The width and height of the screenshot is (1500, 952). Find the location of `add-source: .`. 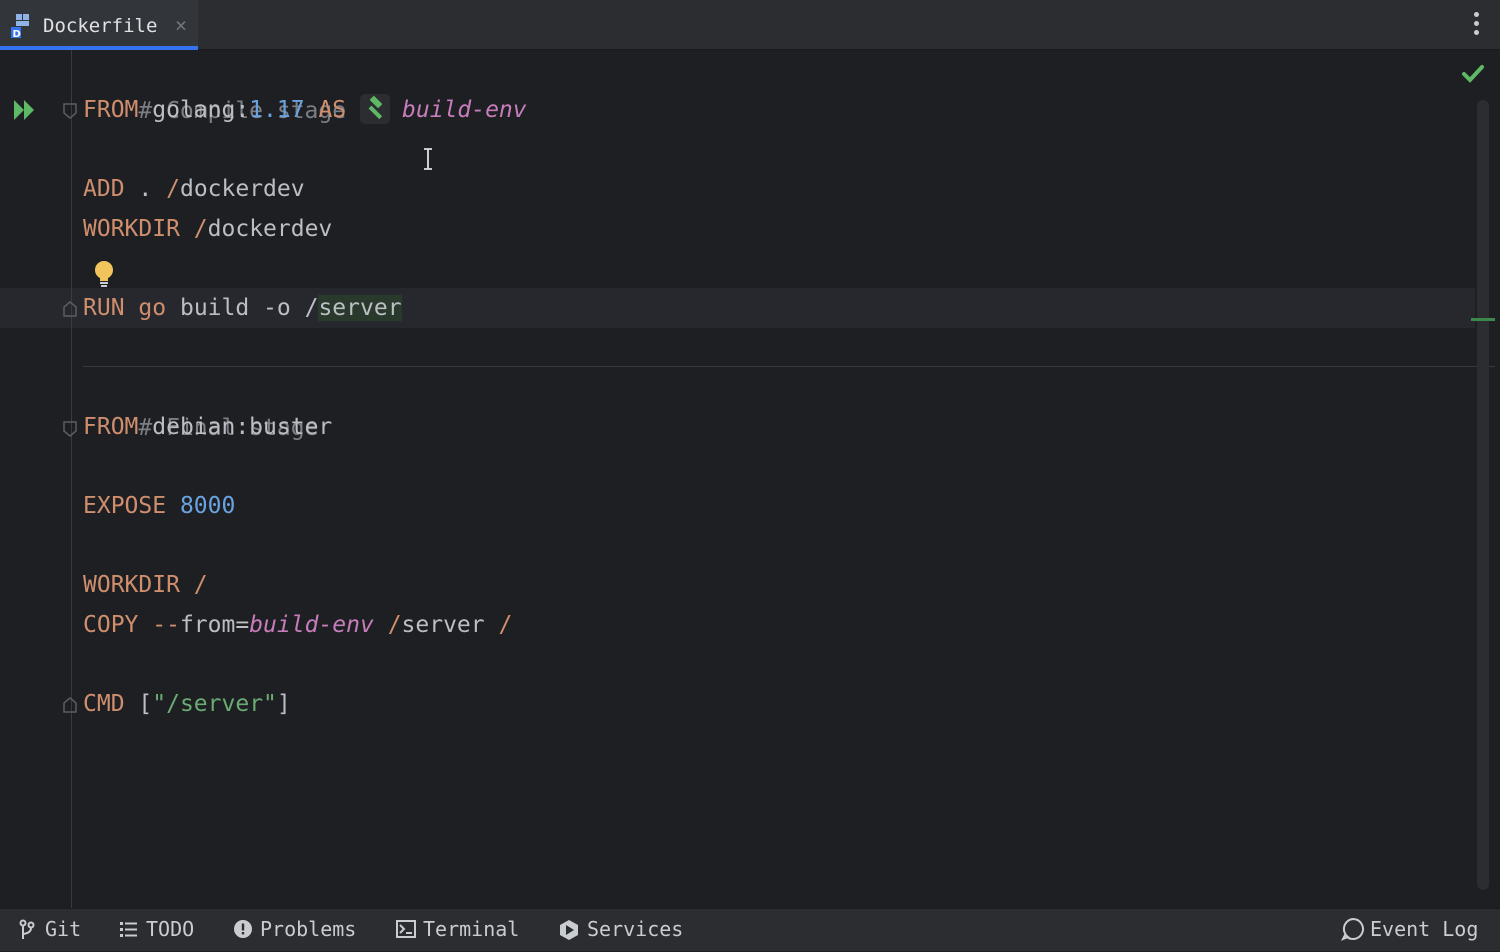

add-source: . is located at coordinates (152, 189).